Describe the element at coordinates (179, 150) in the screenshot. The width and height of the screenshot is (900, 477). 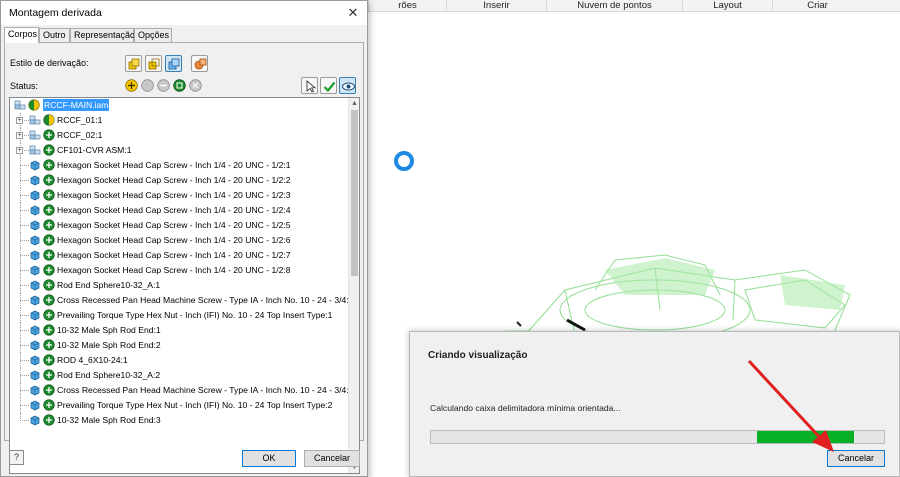
I see `tree-row: + CF101-CVR ASM:1` at that location.